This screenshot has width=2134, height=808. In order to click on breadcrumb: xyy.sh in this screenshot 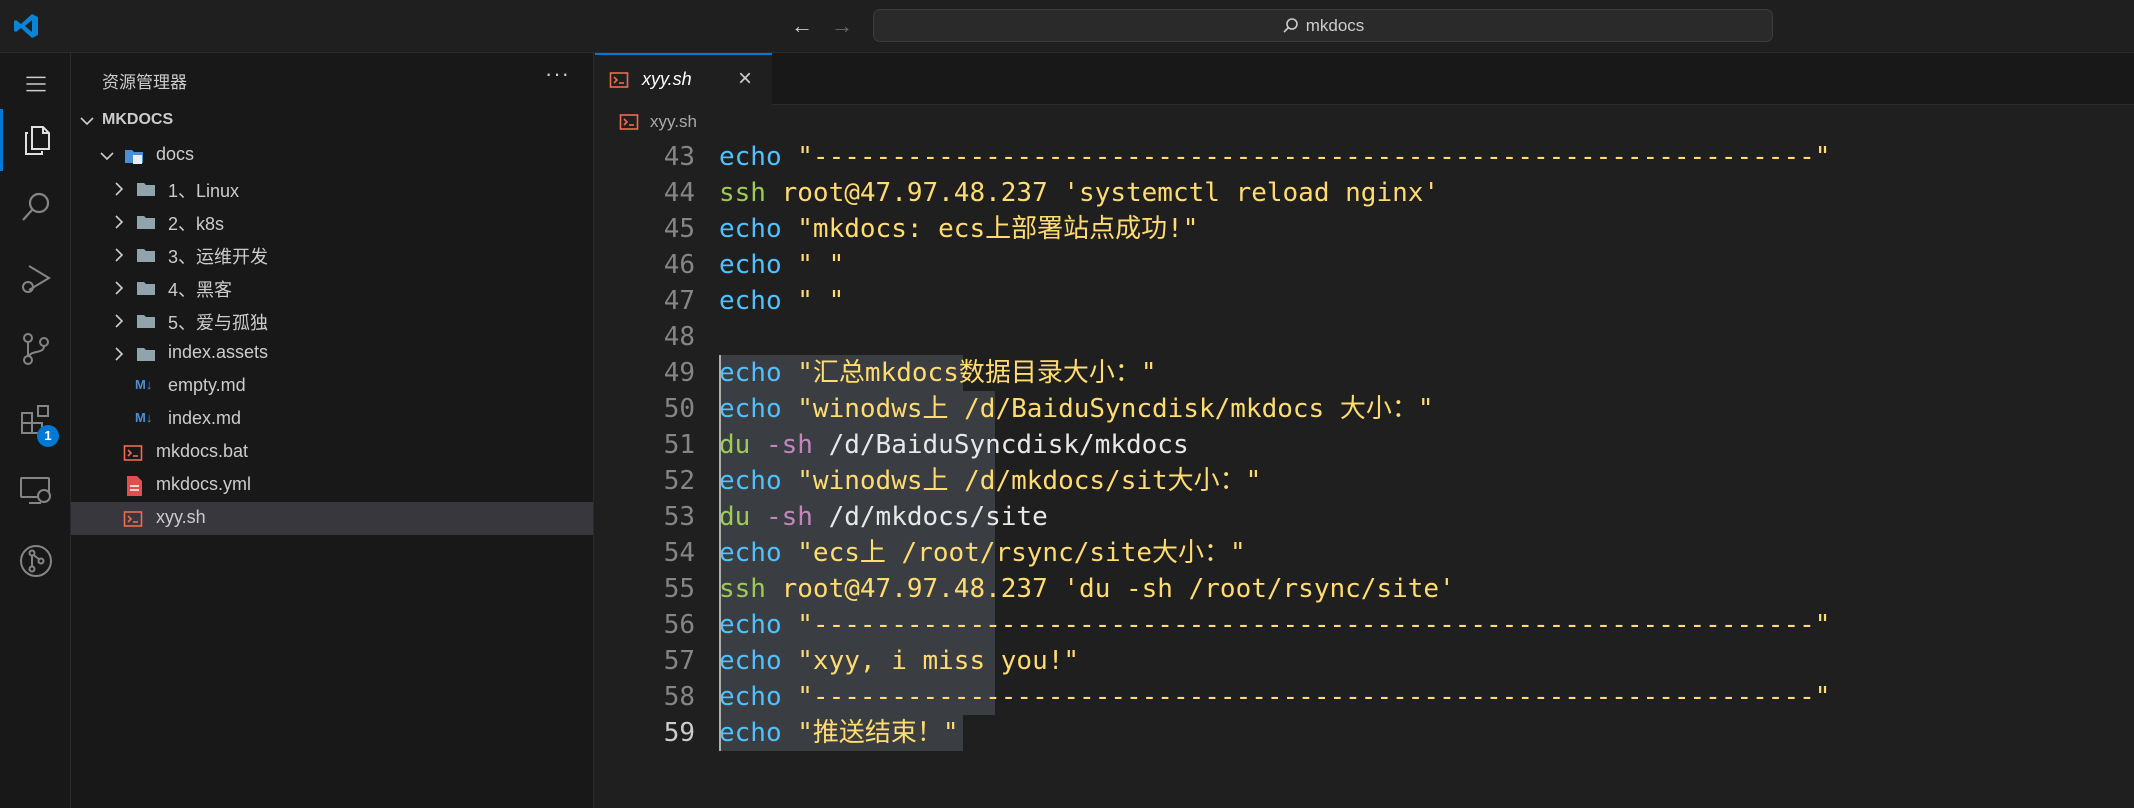, I will do `click(1364, 122)`.